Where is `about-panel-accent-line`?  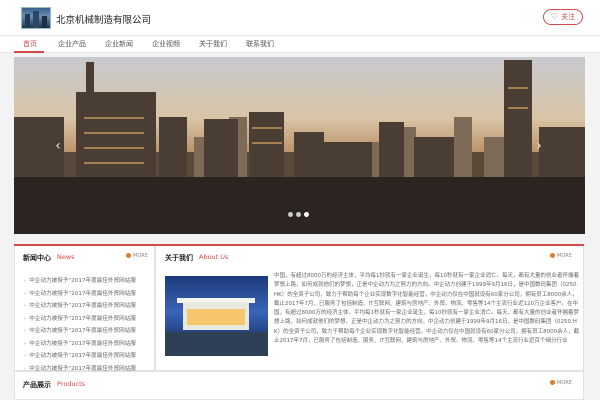 about-panel-accent-line is located at coordinates (369, 245).